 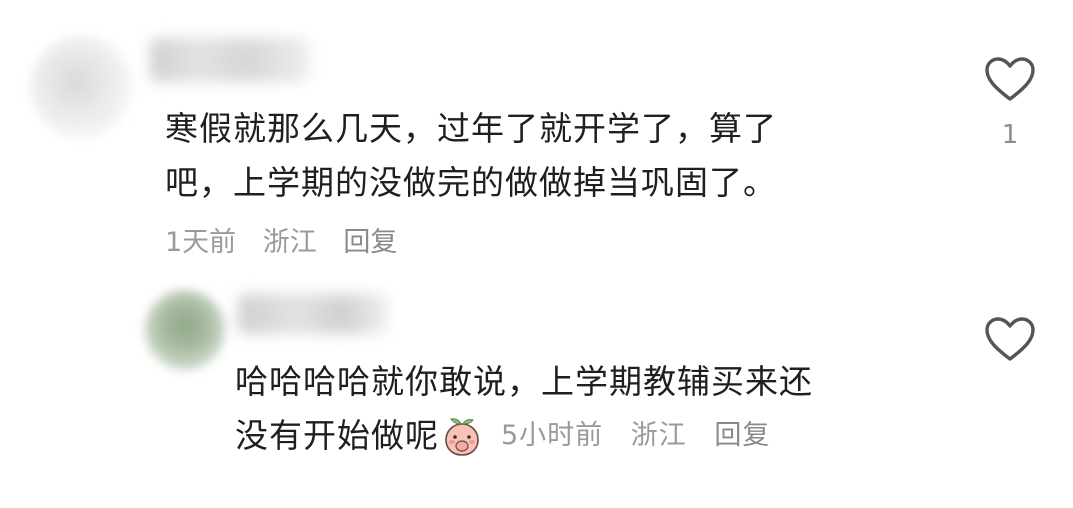 I want to click on comment-meta: 5小时前 浙江 回复, so click(x=644, y=436).